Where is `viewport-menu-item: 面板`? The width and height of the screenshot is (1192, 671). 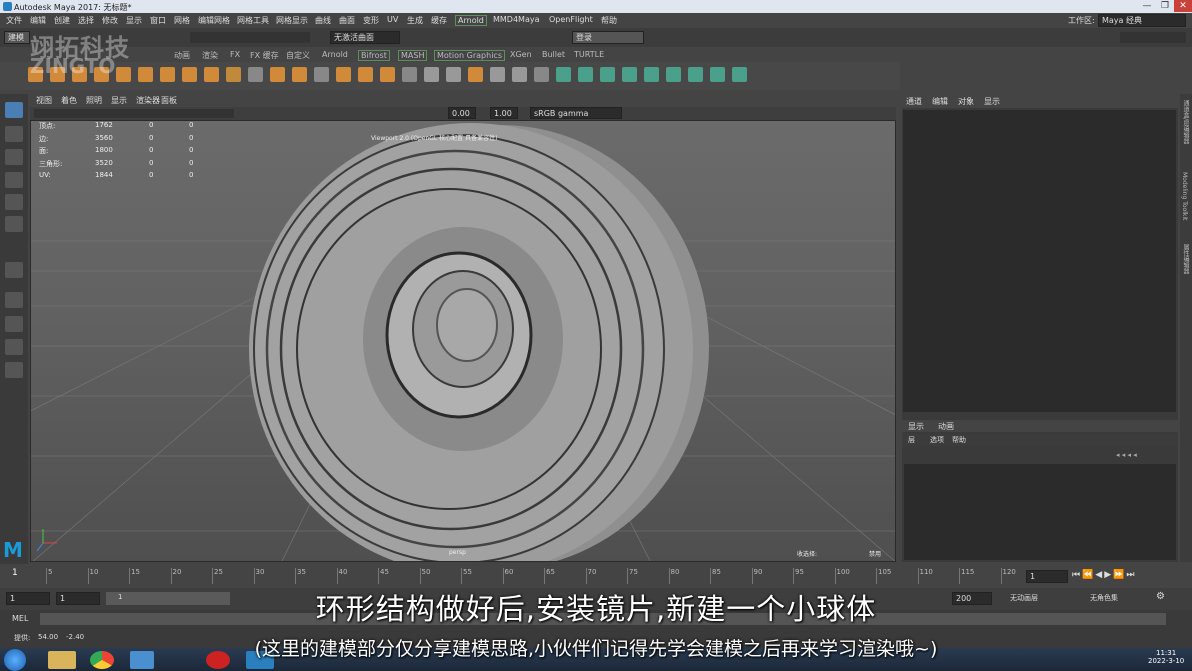
viewport-menu-item: 面板 is located at coordinates (169, 100).